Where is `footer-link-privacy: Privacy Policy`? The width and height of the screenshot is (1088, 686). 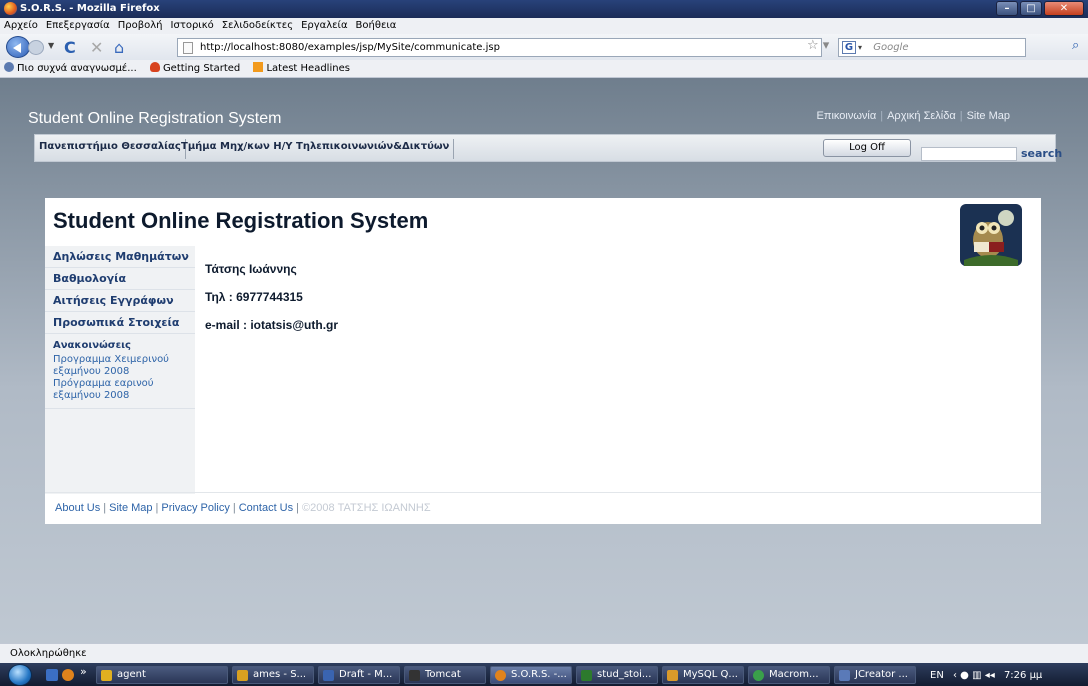
footer-link-privacy: Privacy Policy is located at coordinates (195, 508).